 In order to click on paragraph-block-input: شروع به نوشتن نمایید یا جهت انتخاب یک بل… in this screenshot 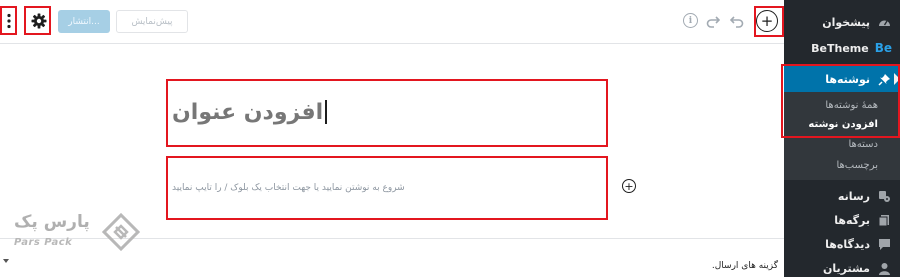, I will do `click(387, 188)`.